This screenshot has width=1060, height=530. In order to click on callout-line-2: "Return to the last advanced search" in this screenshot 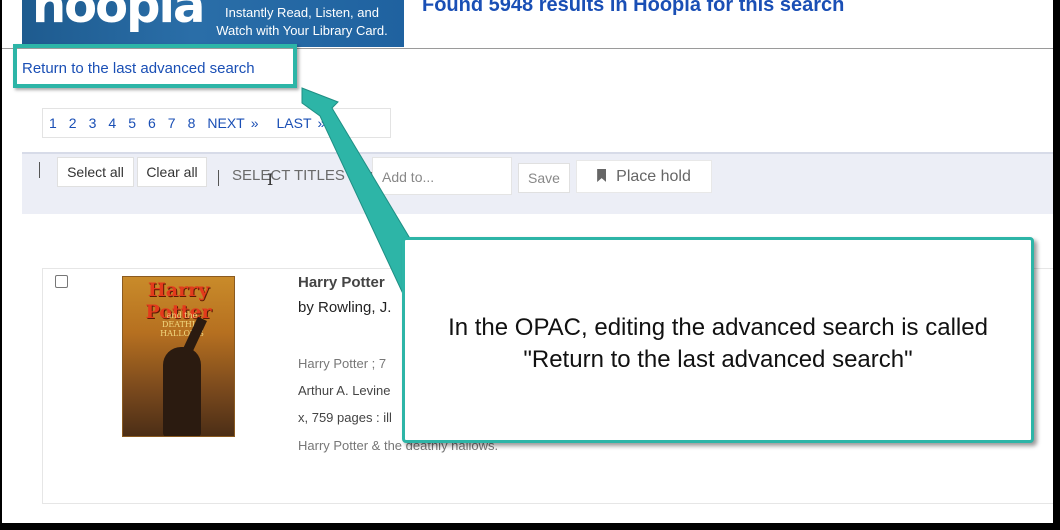, I will do `click(718, 359)`.